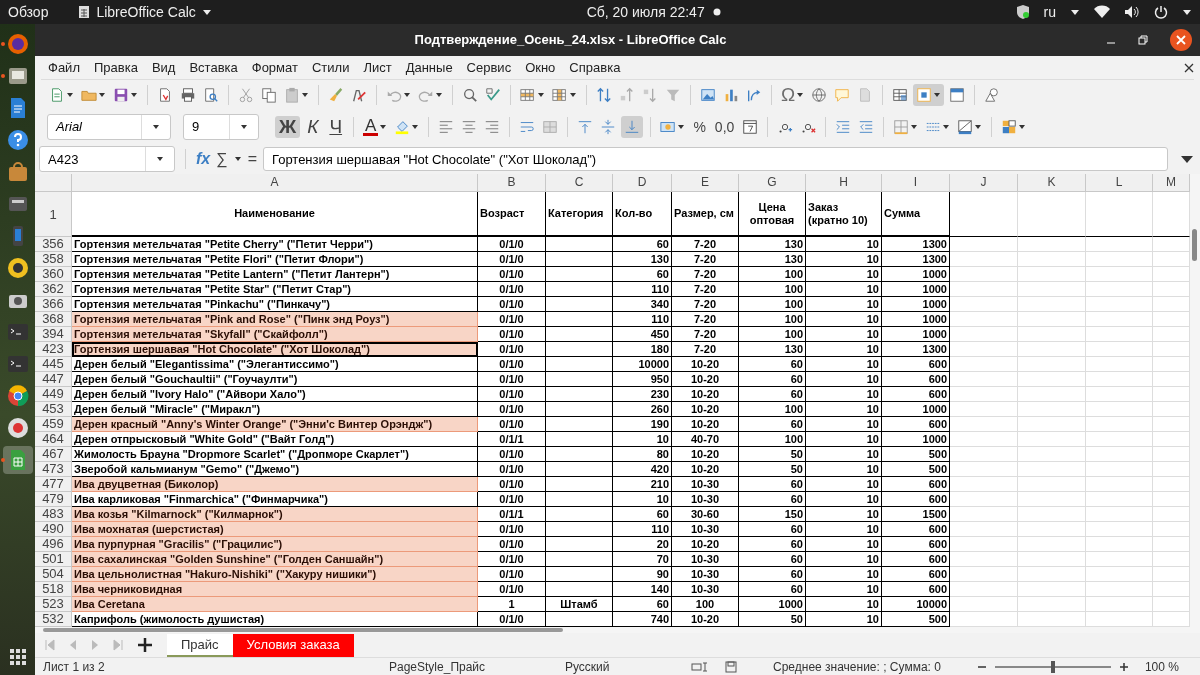  What do you see at coordinates (731, 95) in the screenshot?
I see `chart-icon` at bounding box center [731, 95].